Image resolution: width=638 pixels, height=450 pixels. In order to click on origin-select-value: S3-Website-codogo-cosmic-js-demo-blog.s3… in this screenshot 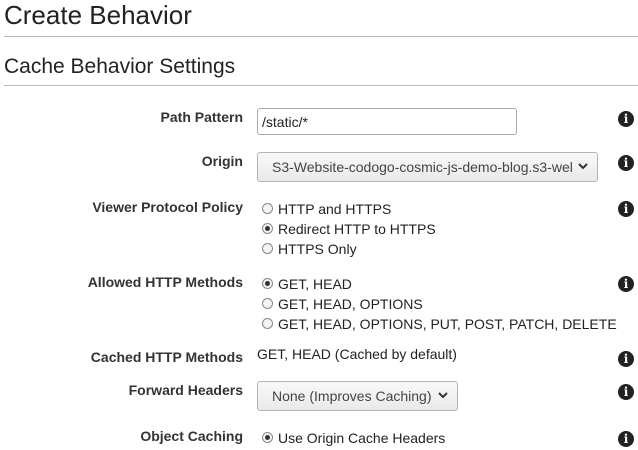, I will do `click(422, 167)`.